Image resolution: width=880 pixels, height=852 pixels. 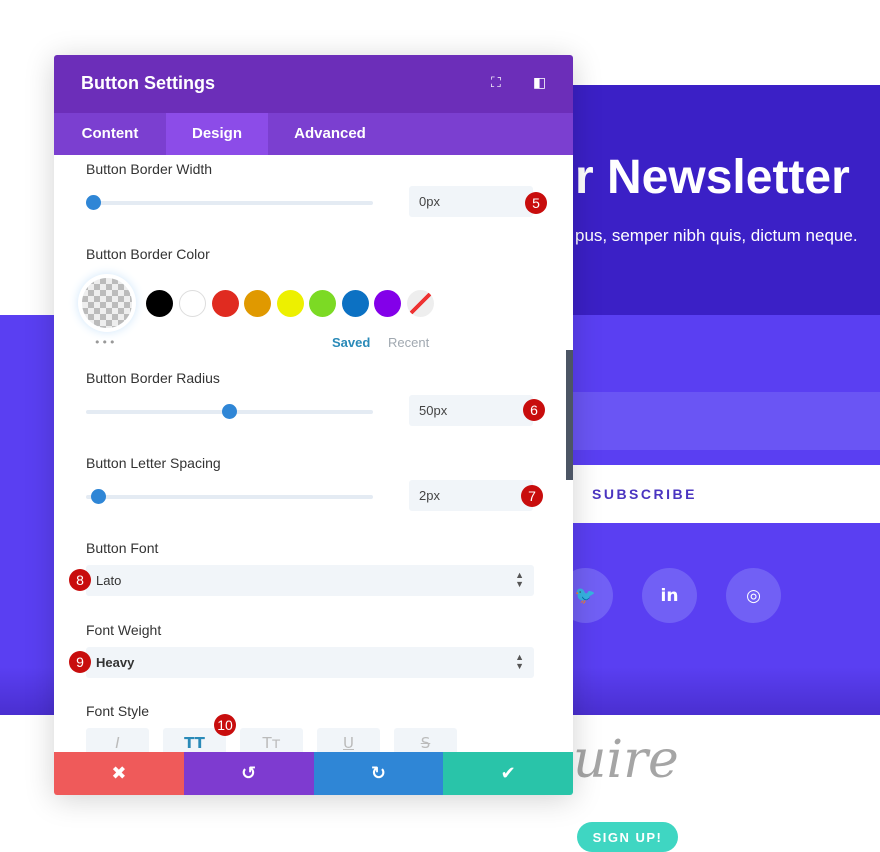 What do you see at coordinates (122, 548) in the screenshot?
I see `button-font-label: Button Font` at bounding box center [122, 548].